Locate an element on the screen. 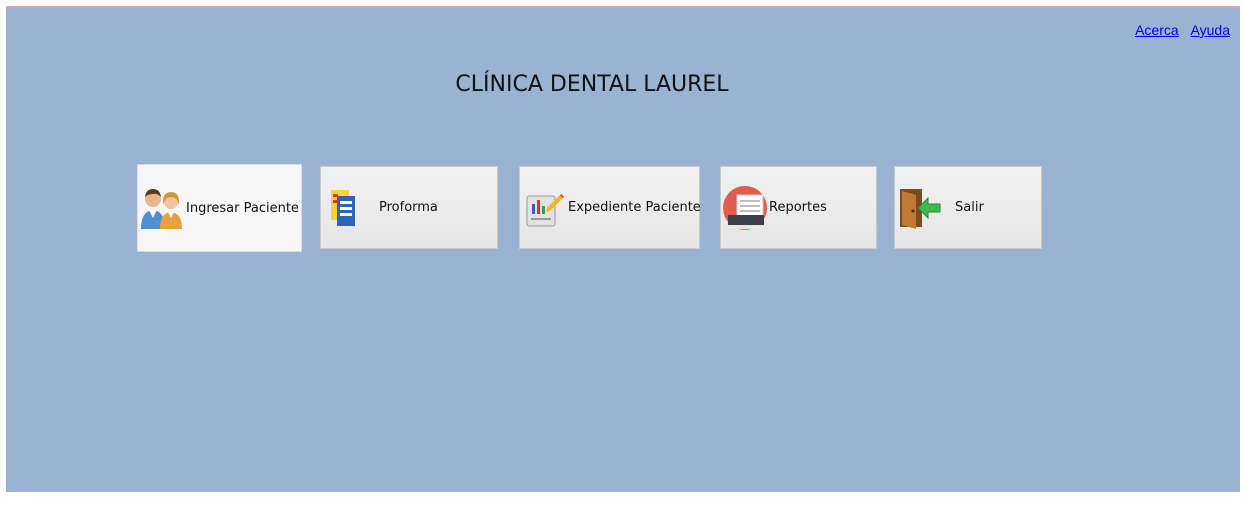 This screenshot has height=518, width=1246. top-links: Acerca Ayuda is located at coordinates (1178, 30).